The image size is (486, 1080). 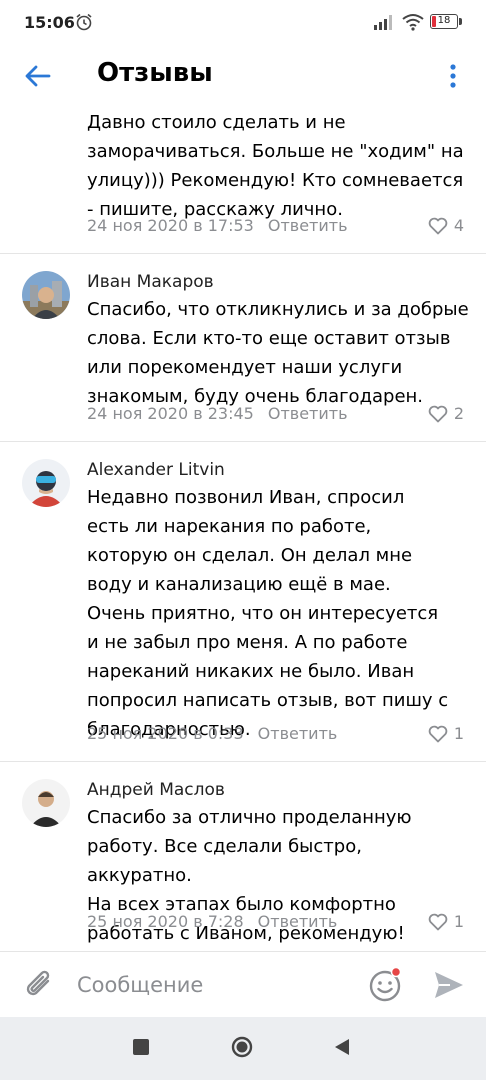 I want to click on app-header: Отзывы, so click(x=243, y=76).